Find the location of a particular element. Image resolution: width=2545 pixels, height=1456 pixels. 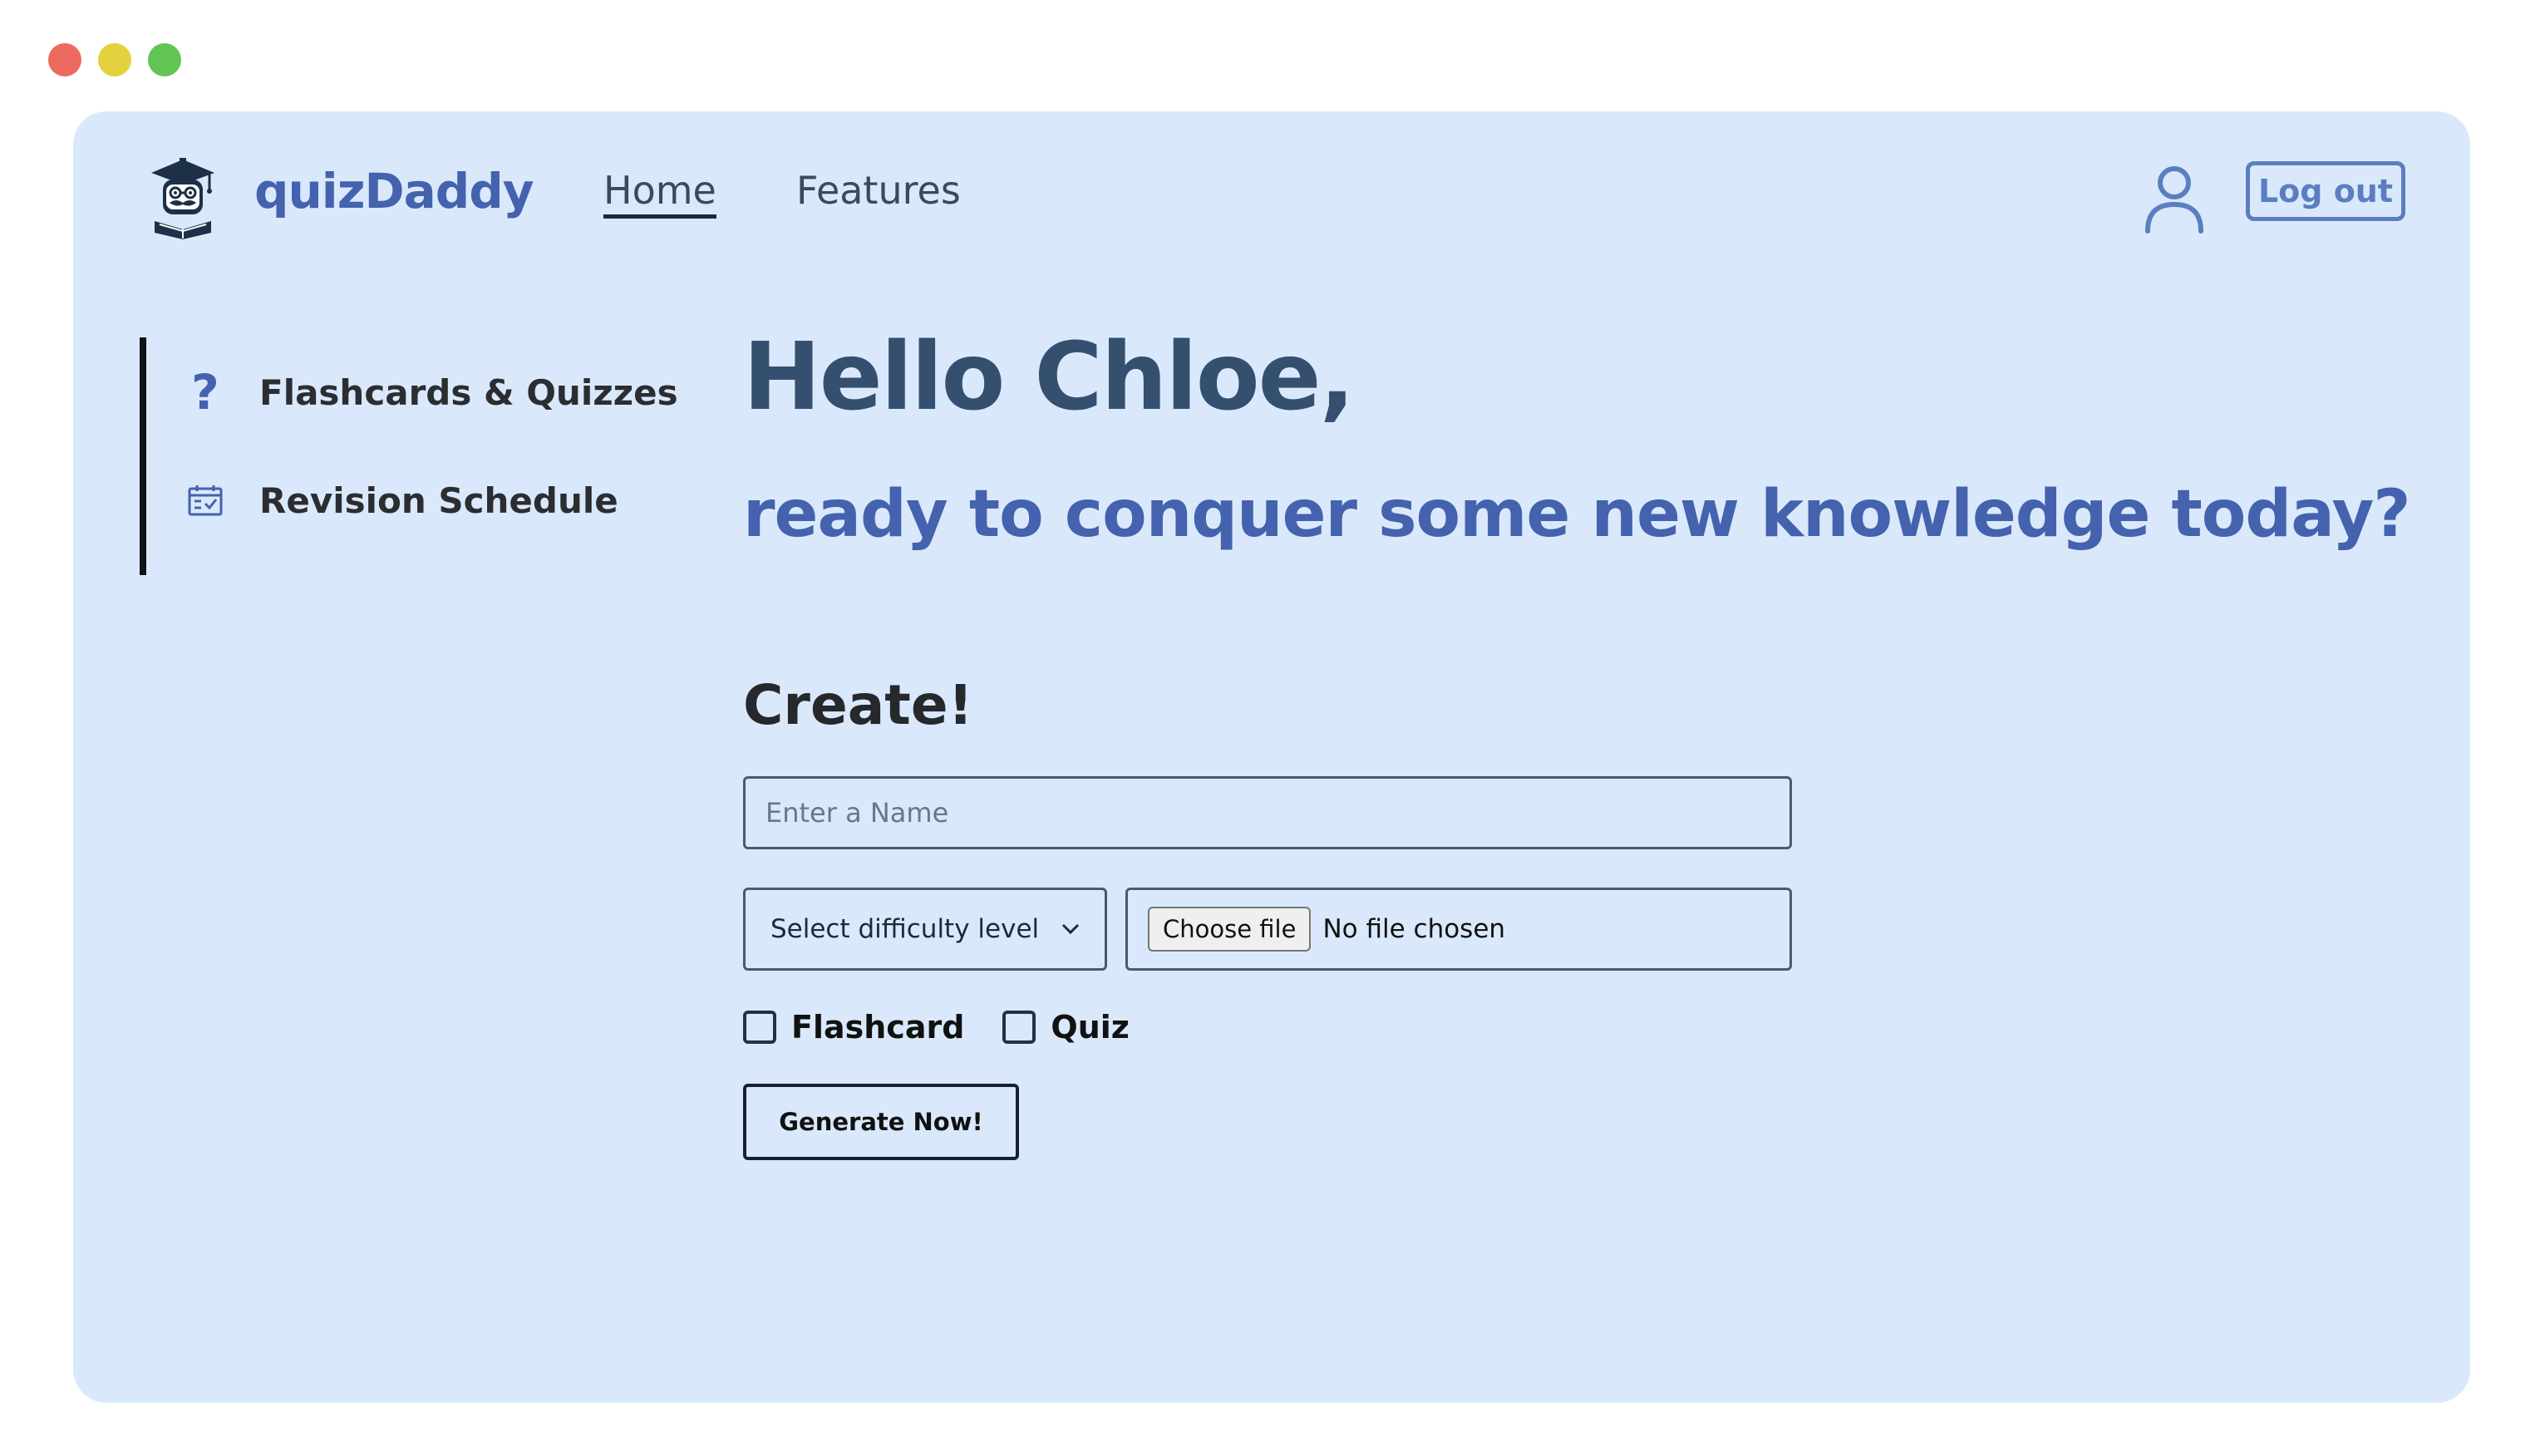

nav-features-link: Features is located at coordinates (879, 190).